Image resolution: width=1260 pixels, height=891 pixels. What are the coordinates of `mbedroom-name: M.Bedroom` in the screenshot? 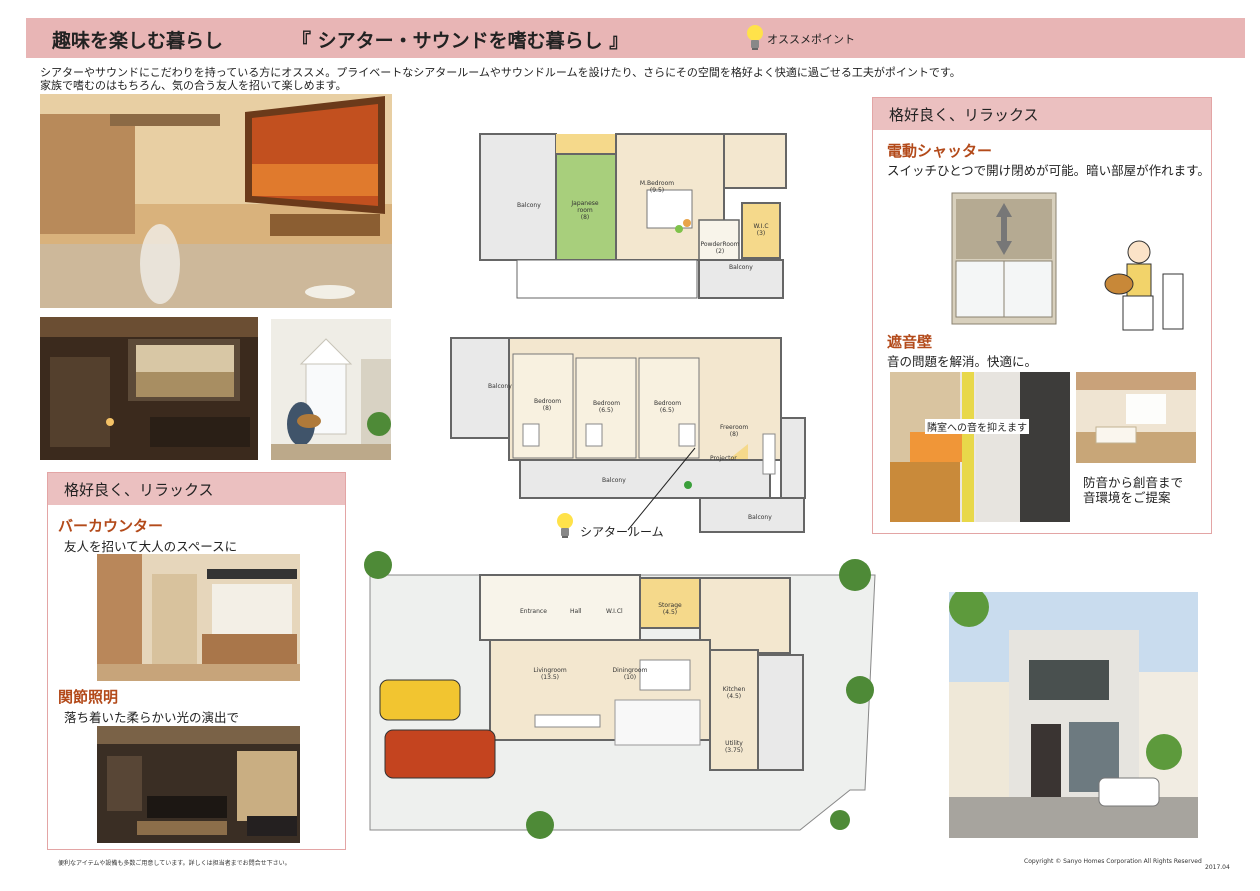 It's located at (657, 183).